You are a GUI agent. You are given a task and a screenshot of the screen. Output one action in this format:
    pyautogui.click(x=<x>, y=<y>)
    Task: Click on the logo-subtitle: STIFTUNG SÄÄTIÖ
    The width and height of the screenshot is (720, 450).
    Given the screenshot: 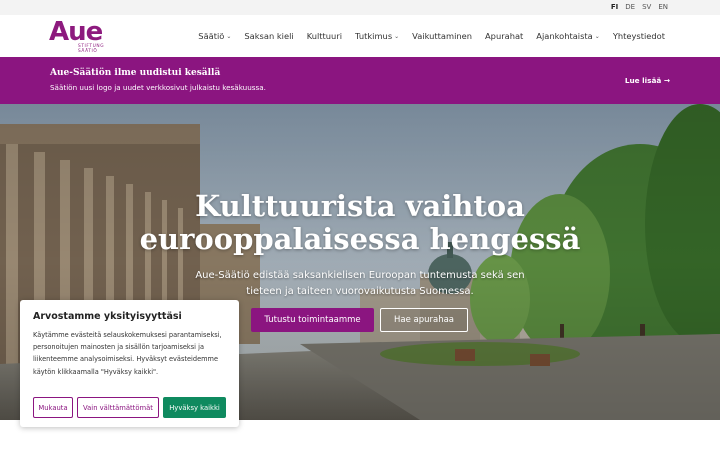 What is the action you would take?
    pyautogui.click(x=91, y=49)
    